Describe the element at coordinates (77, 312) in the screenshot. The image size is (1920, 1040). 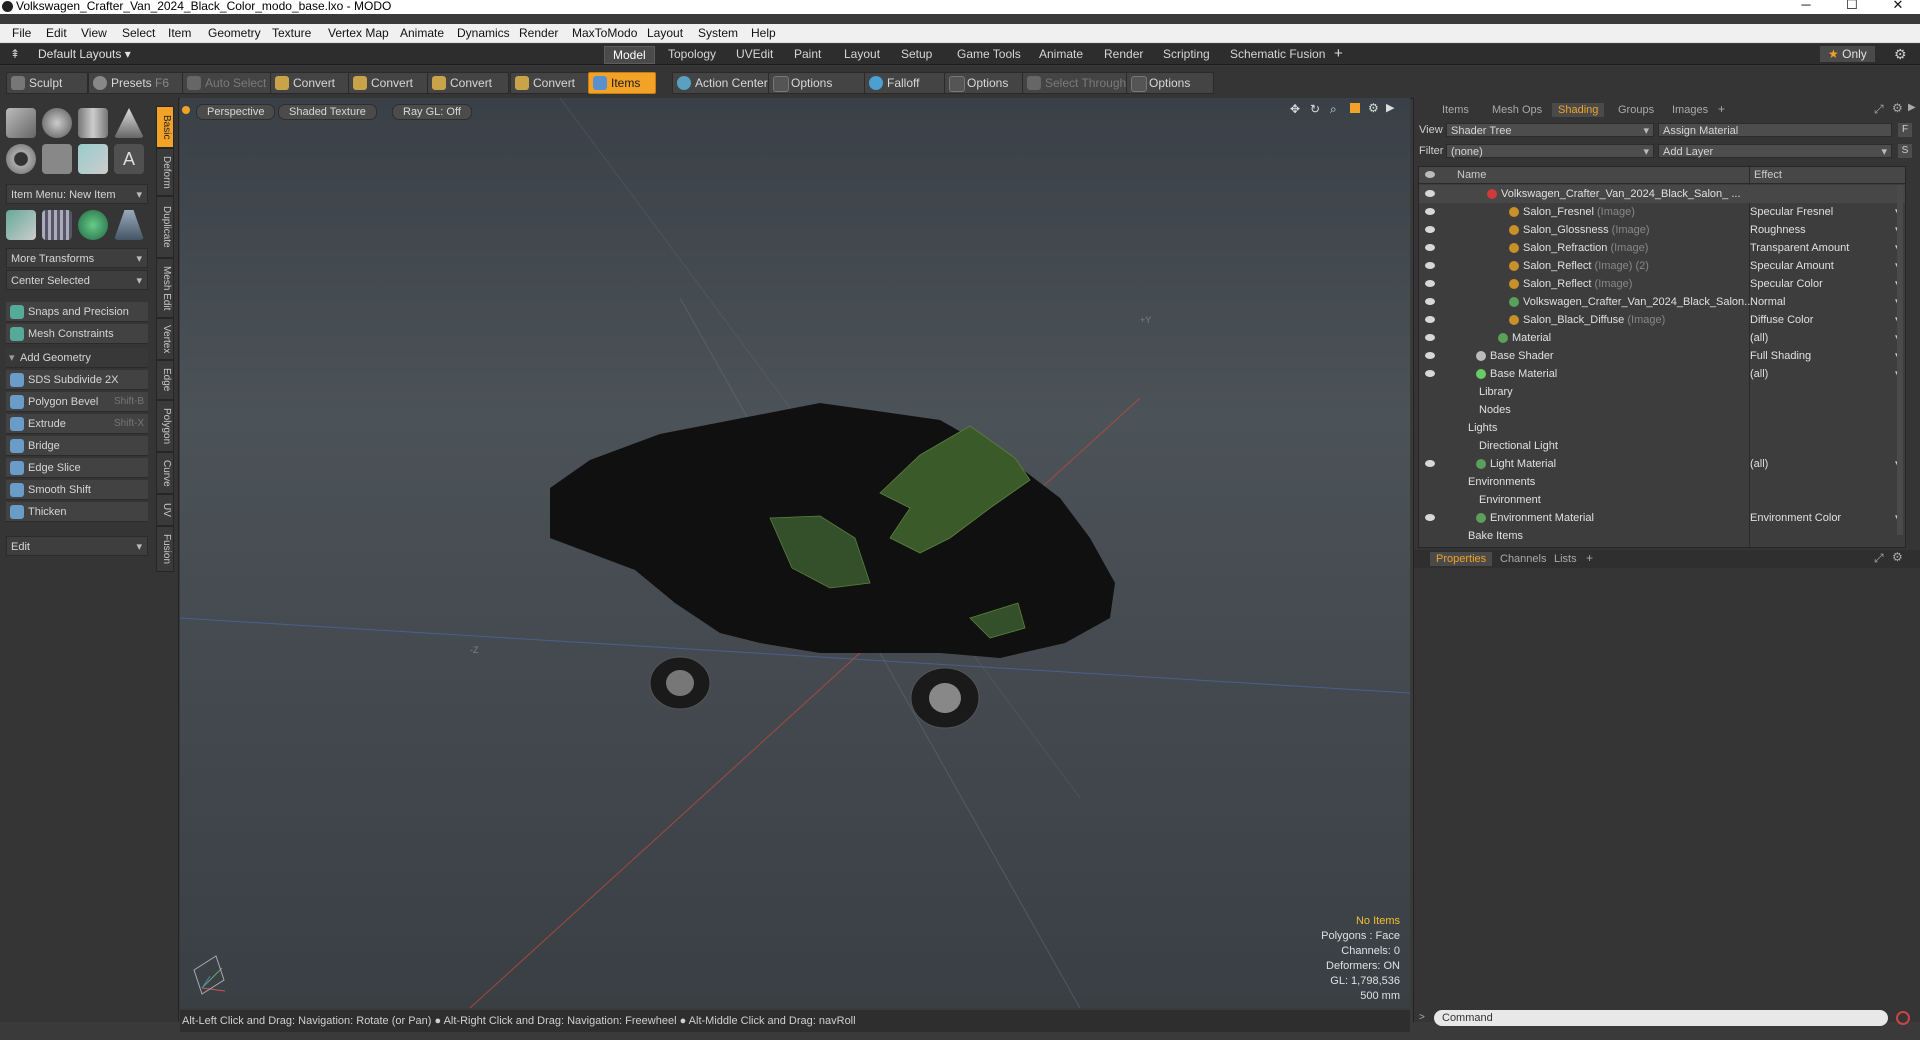
I see `snaps-and-precision-button: Snaps and Precision` at that location.